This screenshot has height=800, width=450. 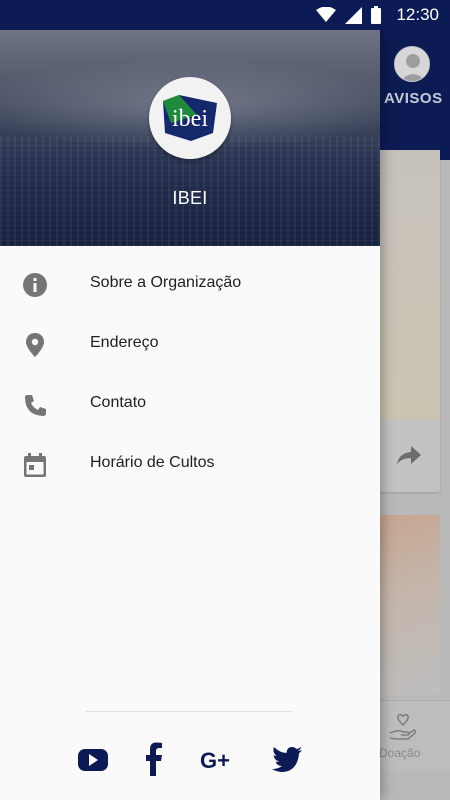 What do you see at coordinates (154, 760) in the screenshot?
I see `facebook-icon` at bounding box center [154, 760].